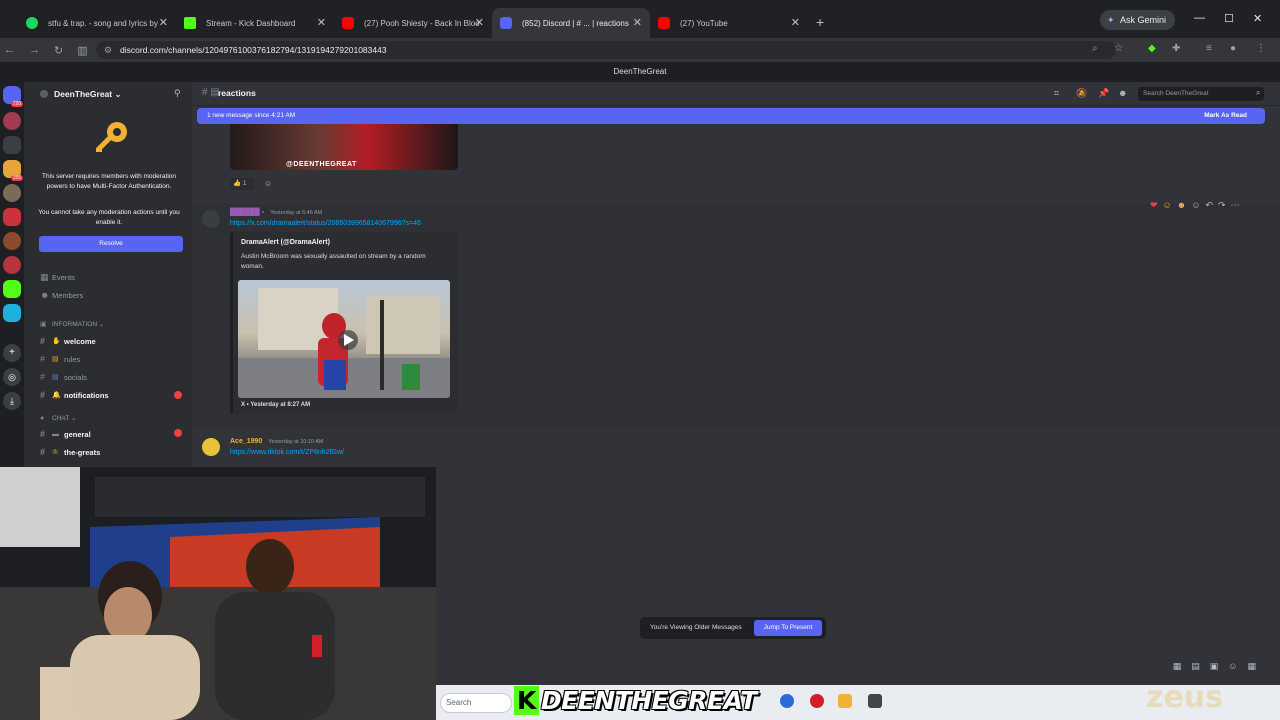 The height and width of the screenshot is (720, 1280). Describe the element at coordinates (788, 628) in the screenshot. I see `jump-to-present-button: Jump To Present` at that location.